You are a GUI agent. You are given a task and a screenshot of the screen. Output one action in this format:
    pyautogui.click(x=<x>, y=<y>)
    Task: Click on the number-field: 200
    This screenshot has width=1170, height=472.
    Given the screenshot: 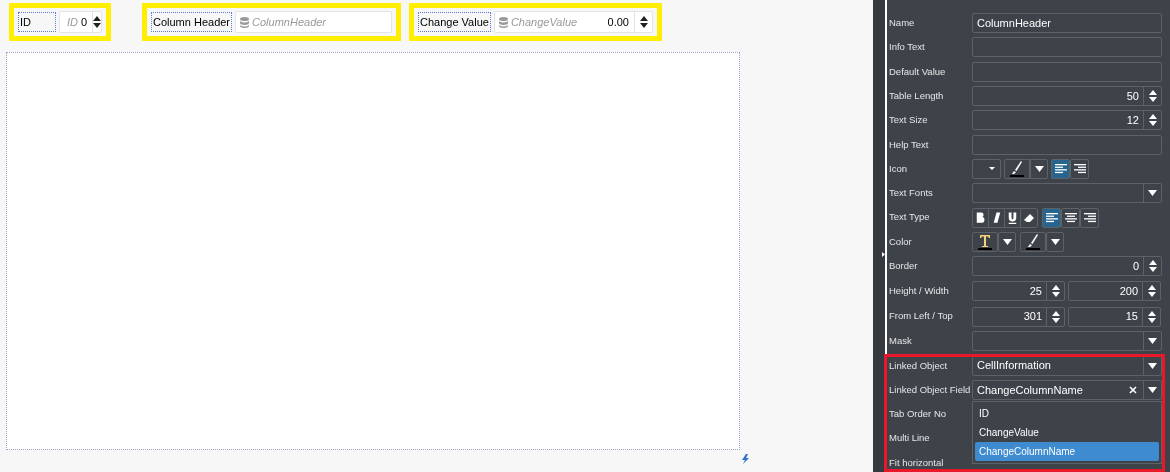 What is the action you would take?
    pyautogui.click(x=1114, y=291)
    